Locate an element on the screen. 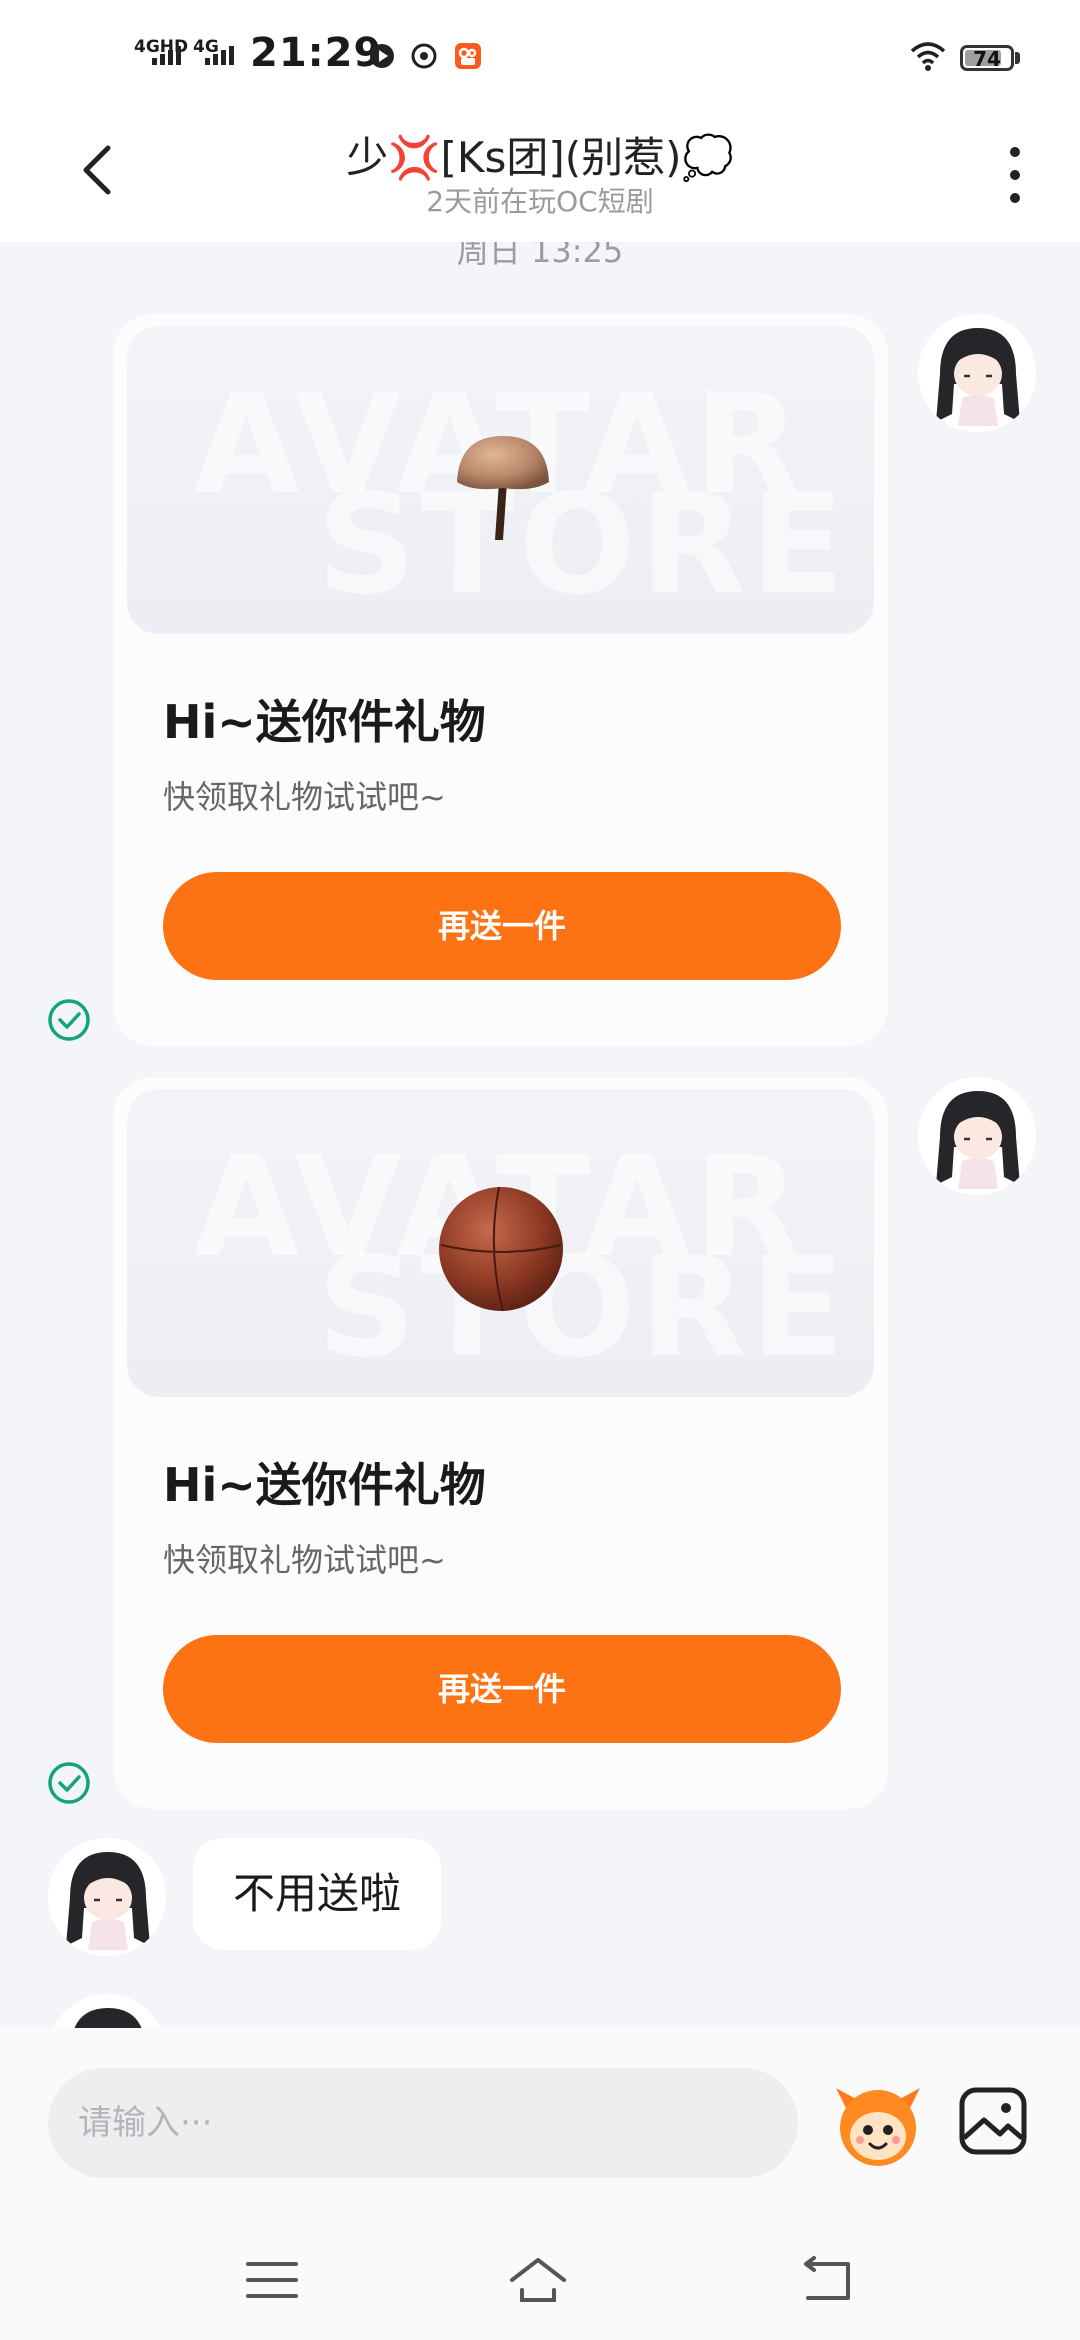 The image size is (1080, 2340). system-navigation-bar is located at coordinates (540, 2280).